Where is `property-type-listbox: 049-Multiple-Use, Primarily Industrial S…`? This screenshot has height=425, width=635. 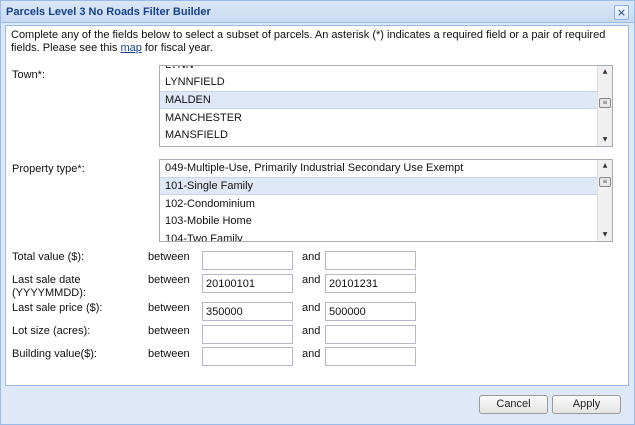 property-type-listbox: 049-Multiple-Use, Primarily Industrial S… is located at coordinates (386, 200).